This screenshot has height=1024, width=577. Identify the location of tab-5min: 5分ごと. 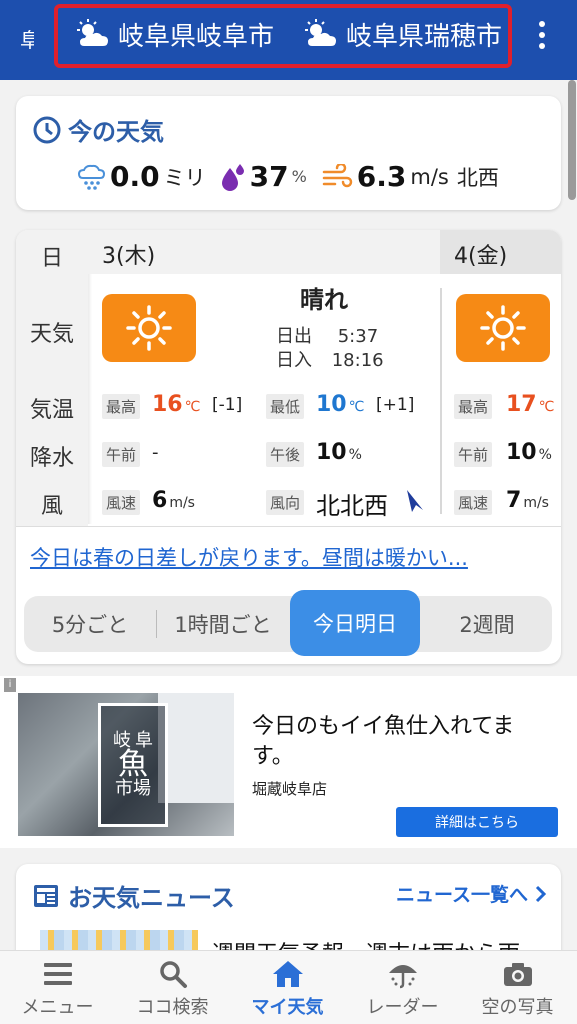
(90, 624).